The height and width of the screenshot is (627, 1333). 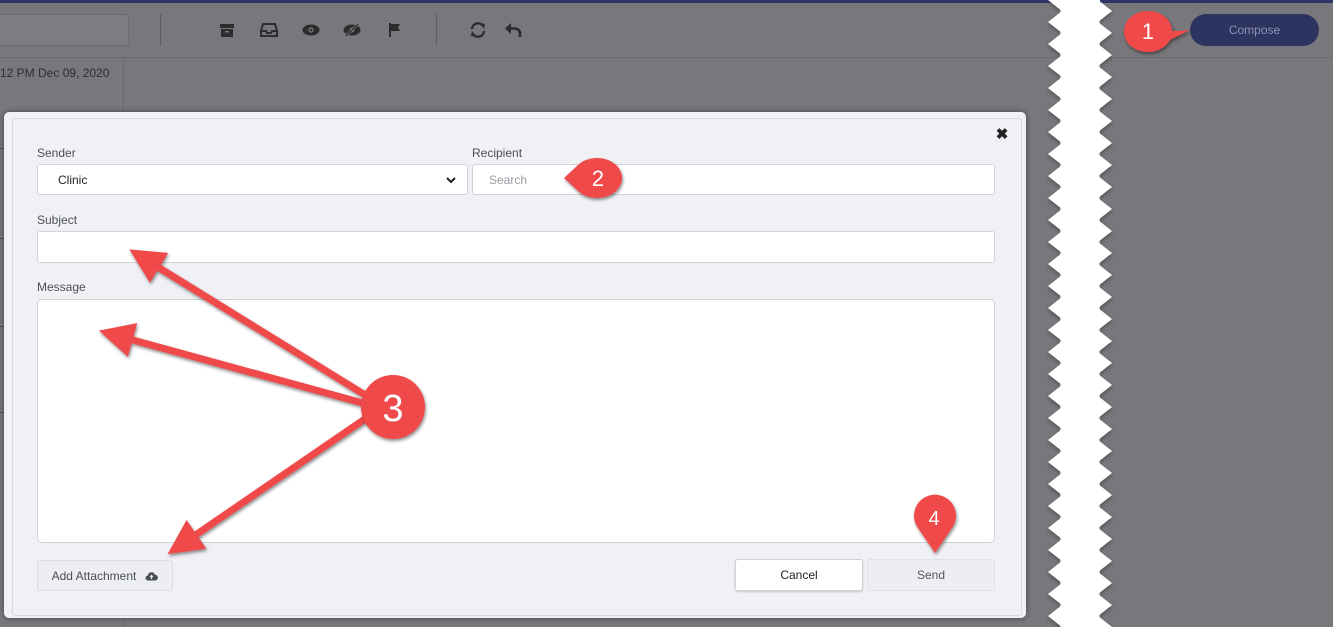 I want to click on recipient-label: Recipient, so click(x=497, y=153).